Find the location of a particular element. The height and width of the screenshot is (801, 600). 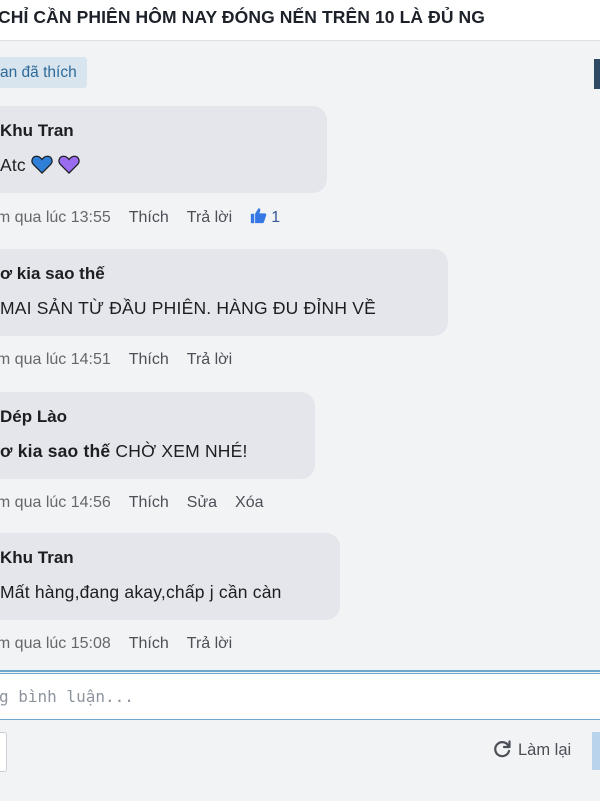

side-handle is located at coordinates (597, 74).